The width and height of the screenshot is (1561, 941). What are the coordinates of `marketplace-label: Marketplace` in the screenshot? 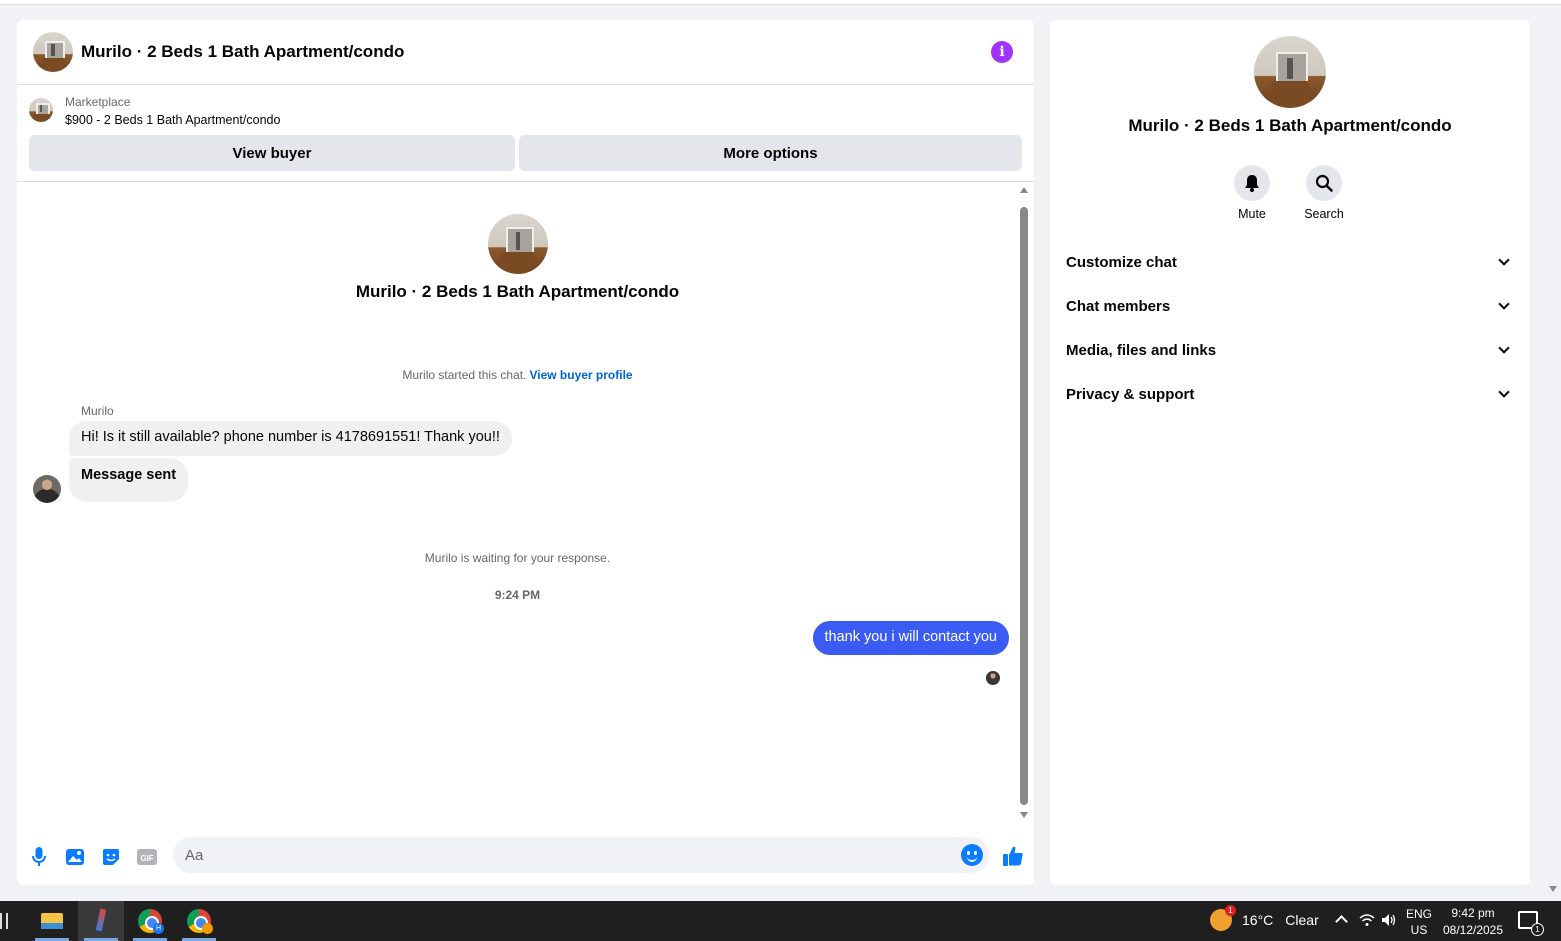 It's located at (98, 102).